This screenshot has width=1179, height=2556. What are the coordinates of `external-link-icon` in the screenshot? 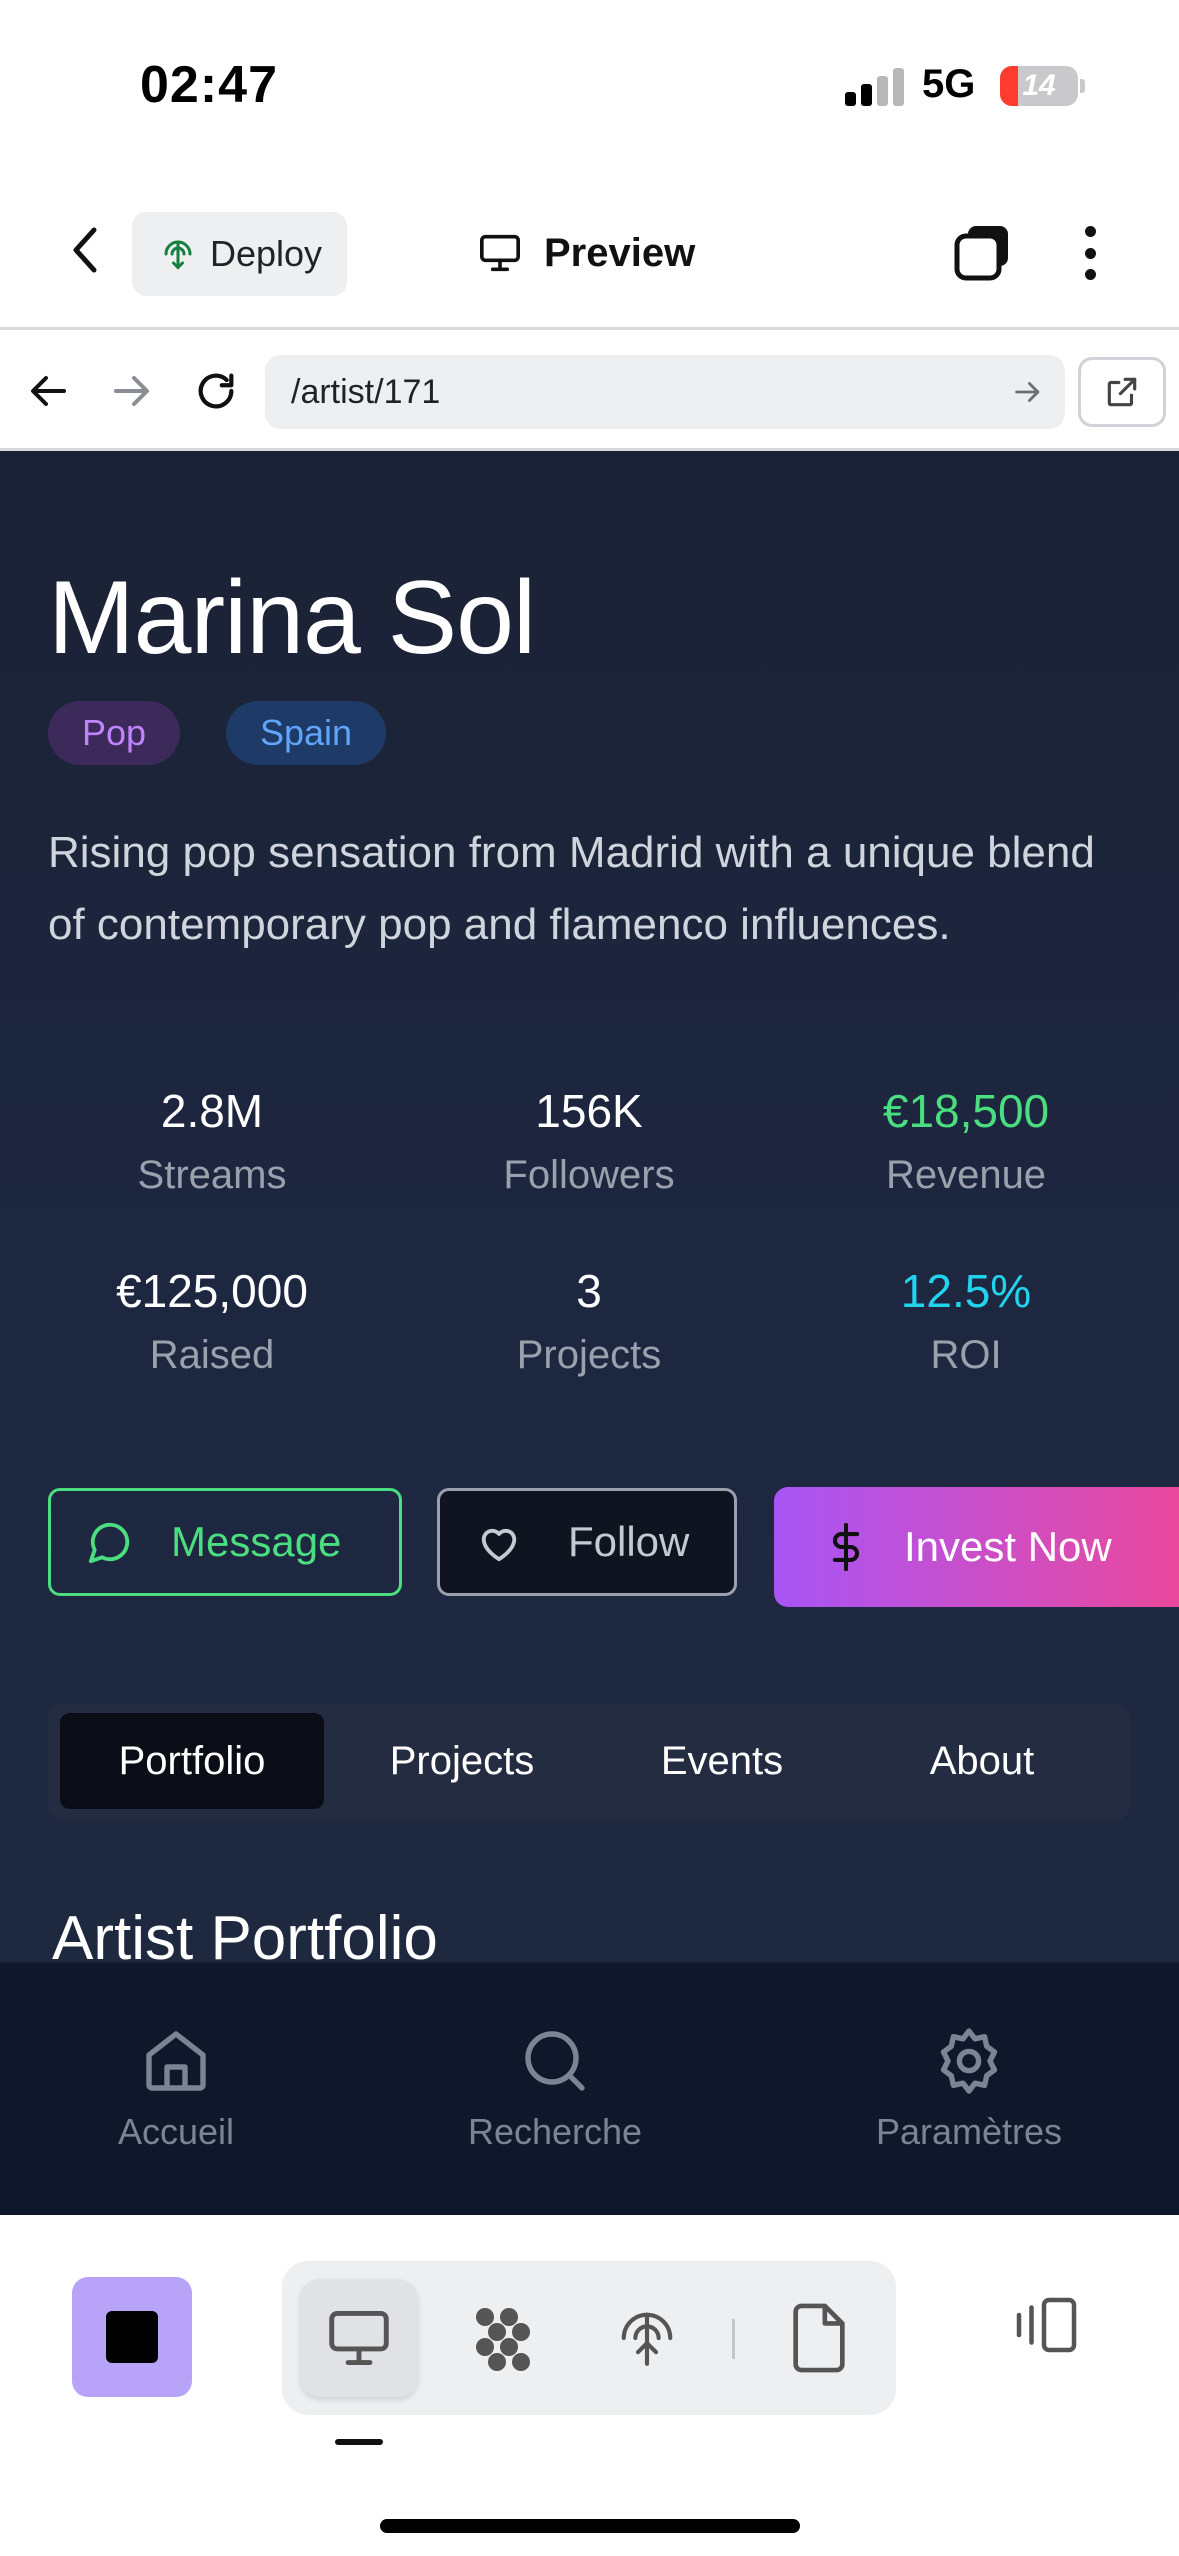 It's located at (1122, 392).